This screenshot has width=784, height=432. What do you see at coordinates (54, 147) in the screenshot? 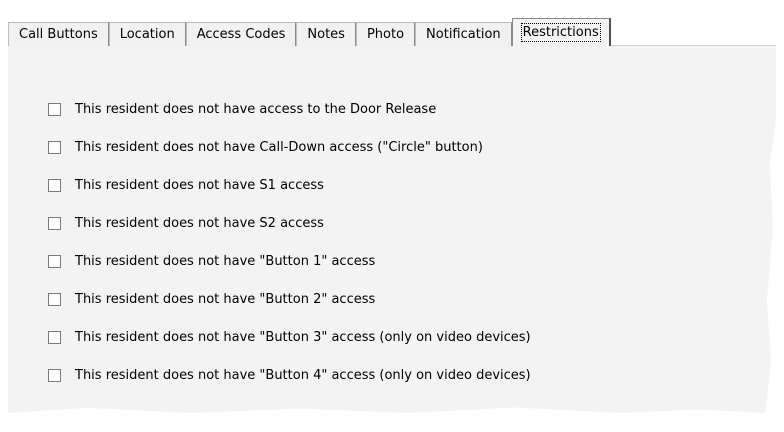
I see `call-down-checkbox` at bounding box center [54, 147].